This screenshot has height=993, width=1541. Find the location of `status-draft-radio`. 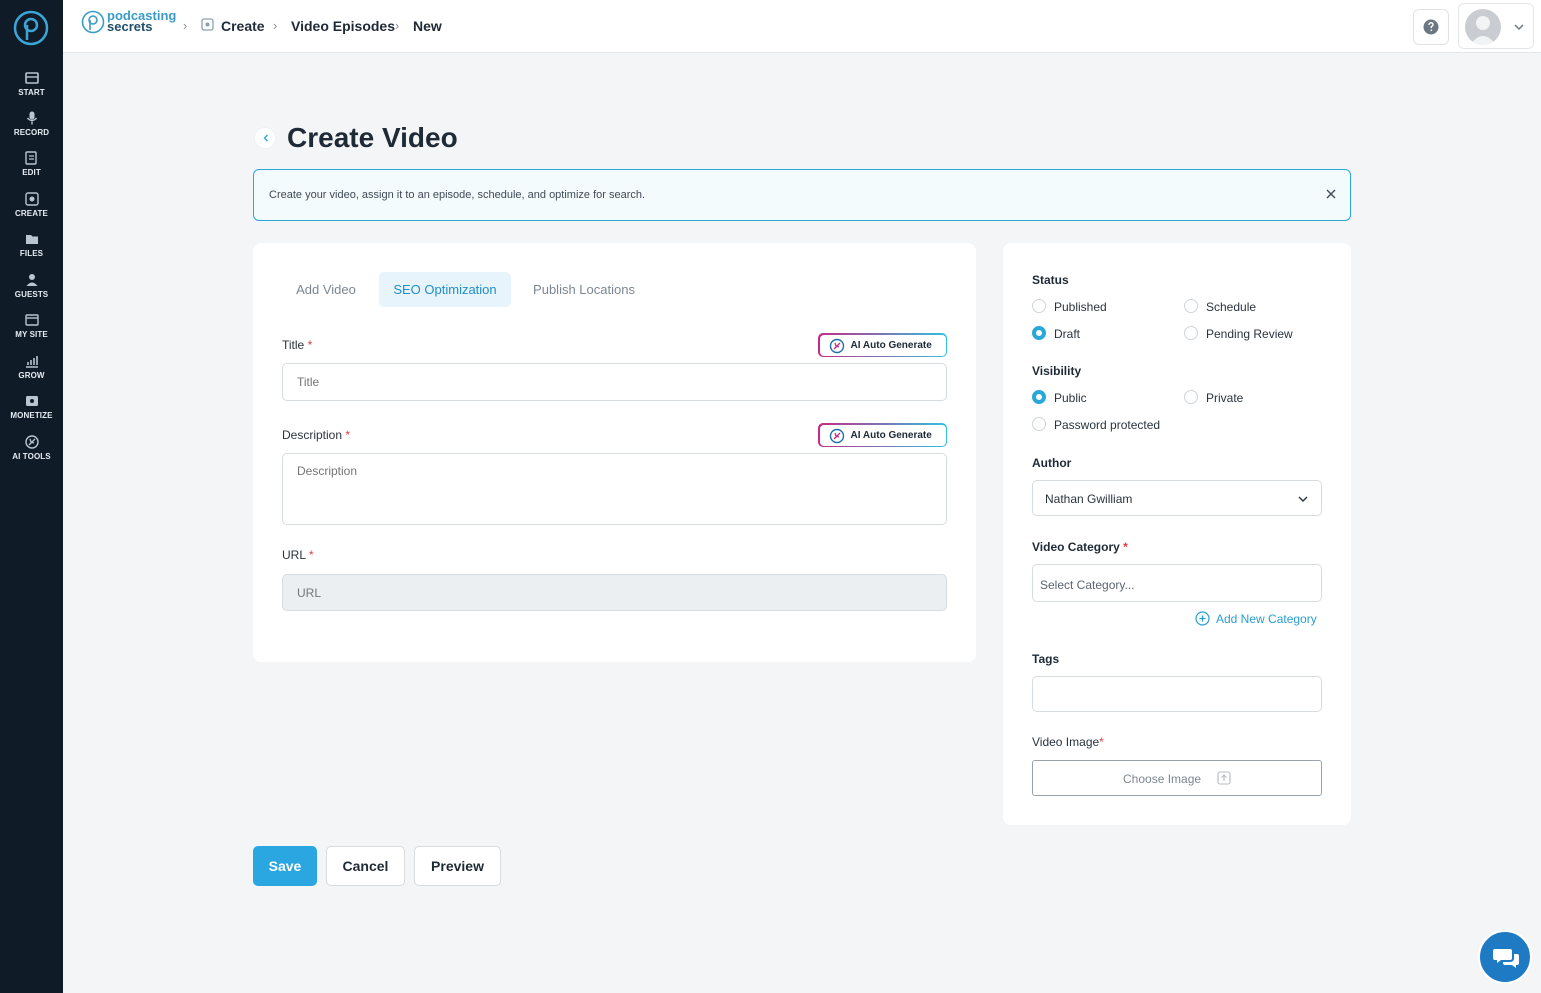

status-draft-radio is located at coordinates (1039, 333).